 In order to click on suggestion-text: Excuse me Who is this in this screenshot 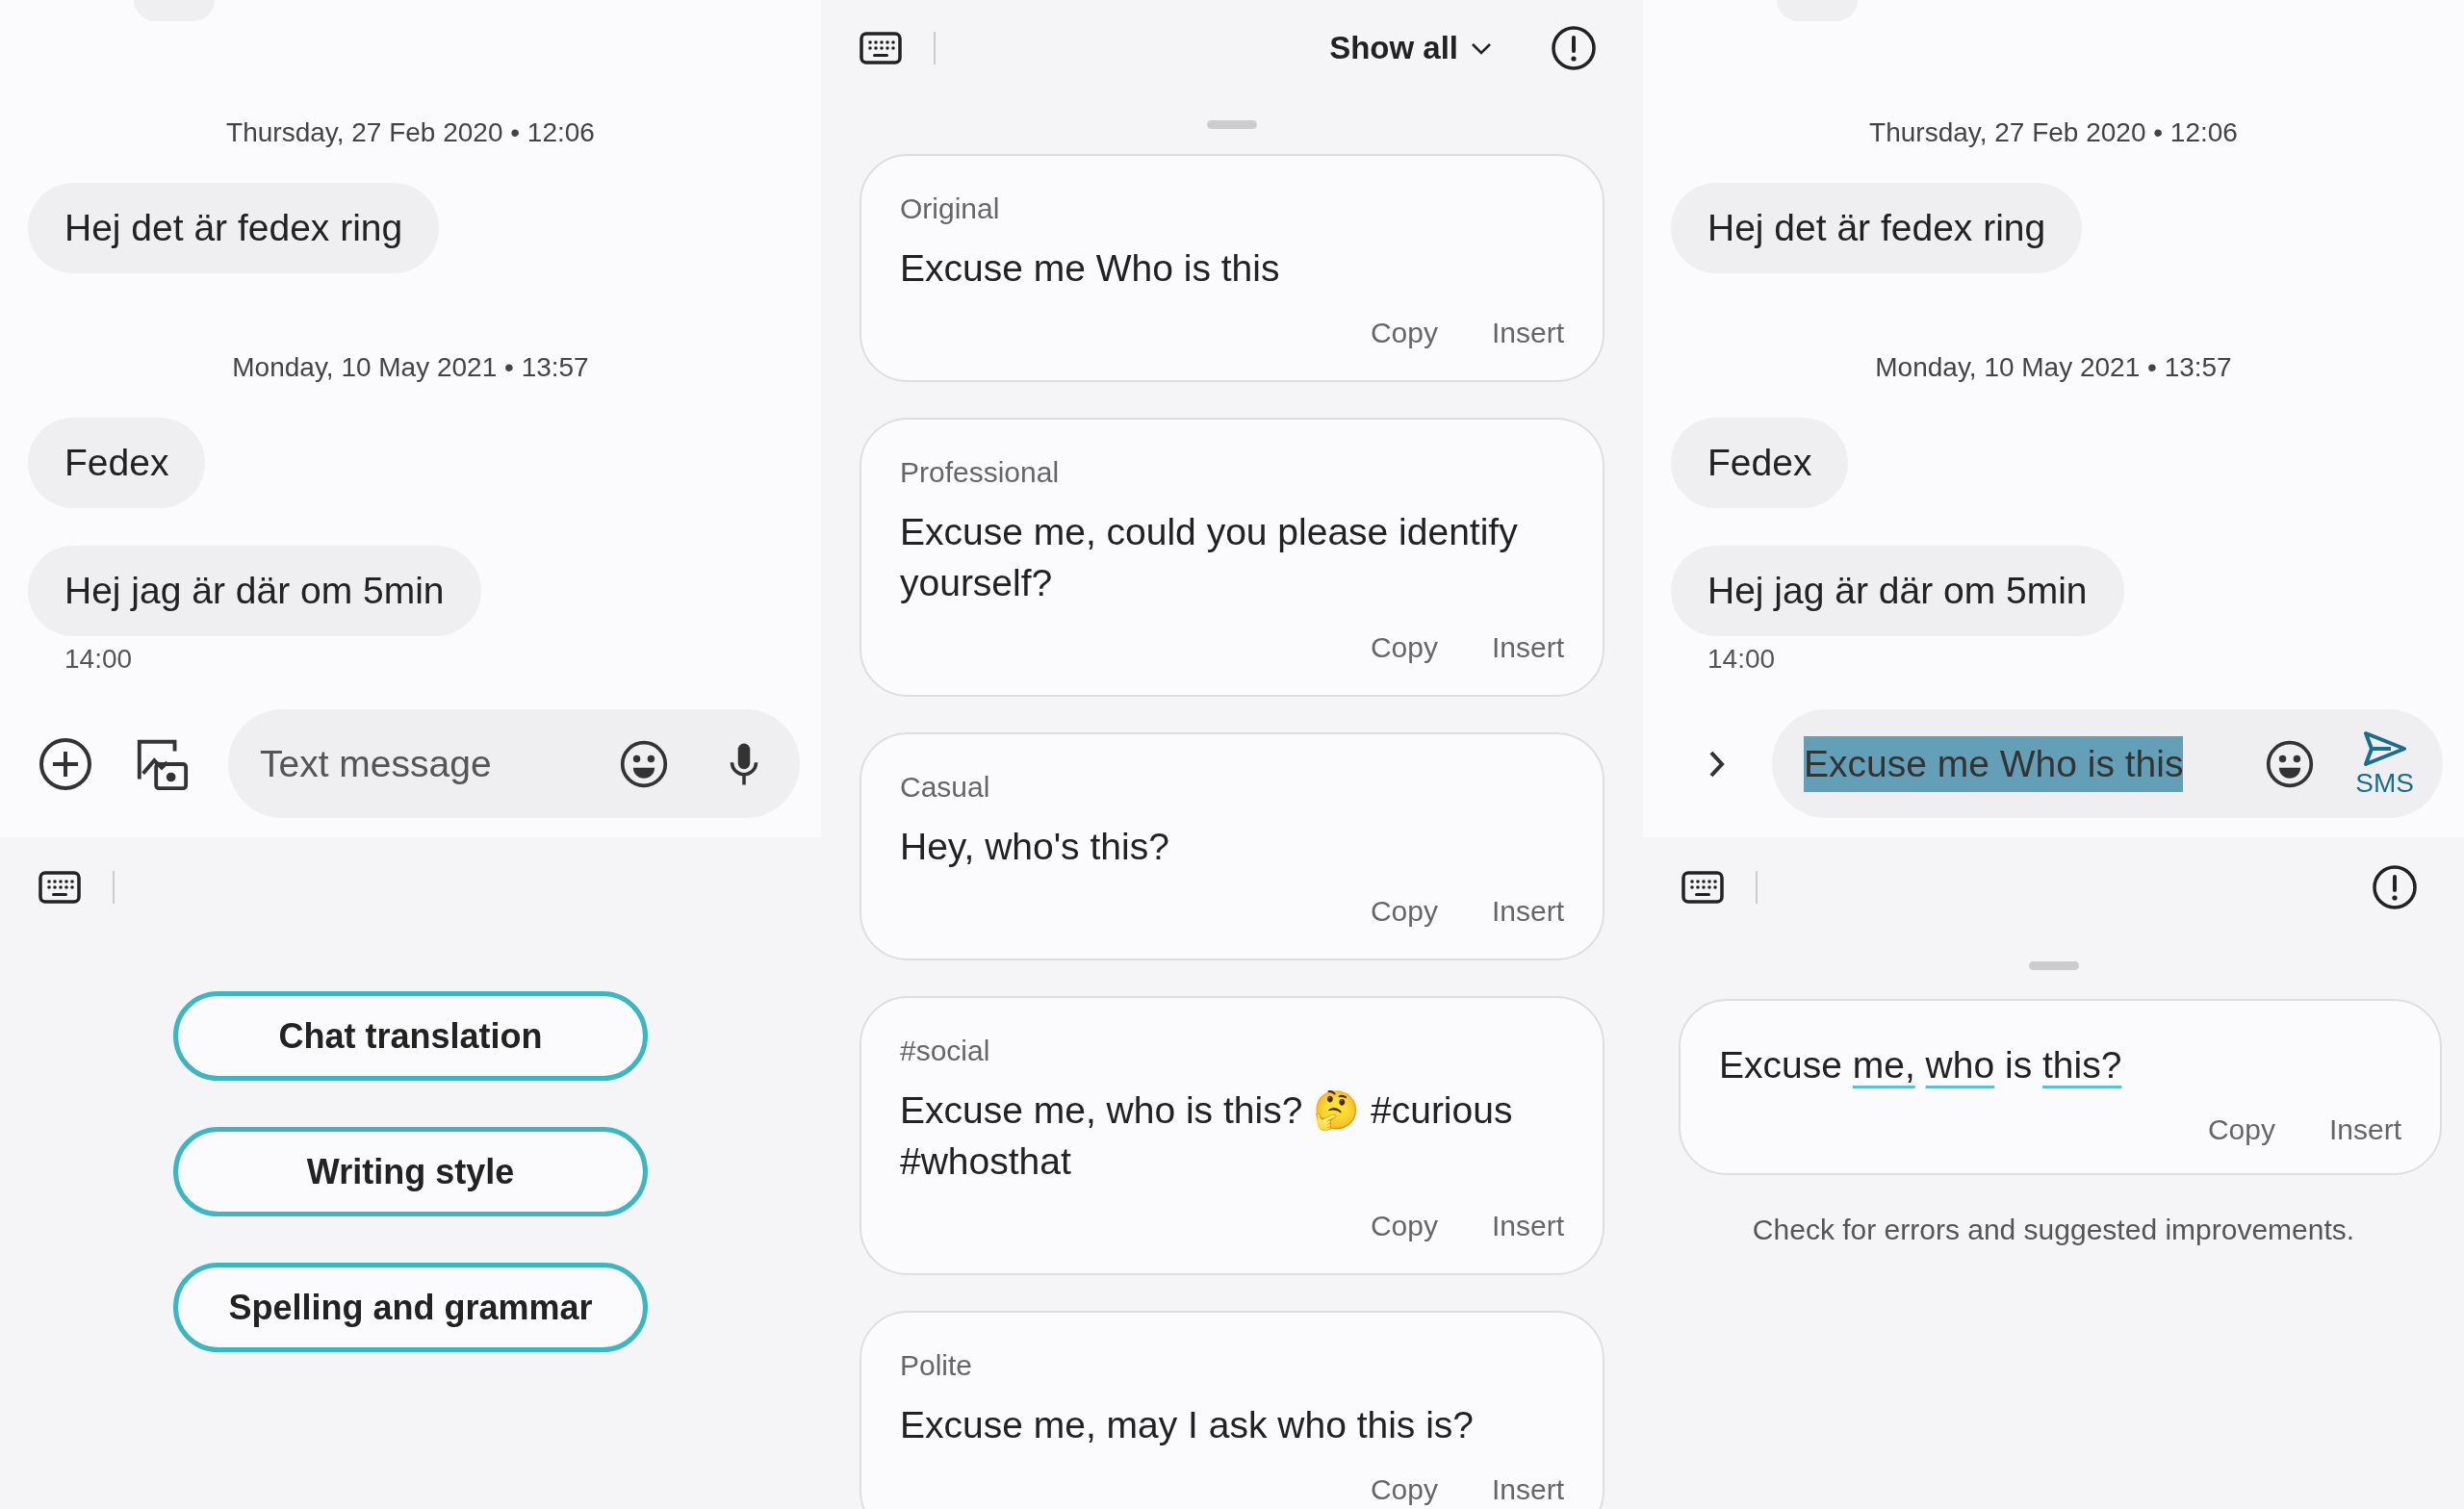, I will do `click(1090, 268)`.